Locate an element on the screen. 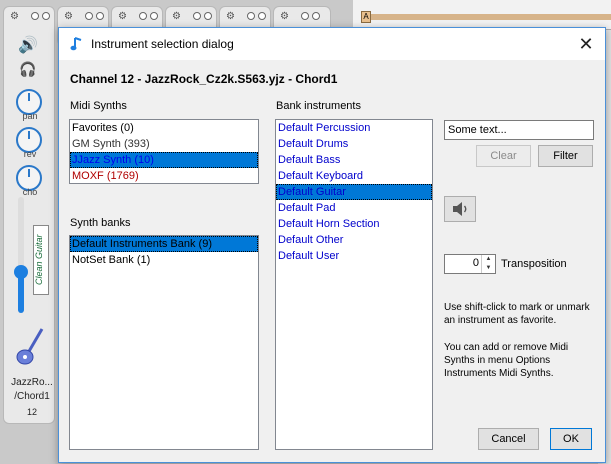 The width and height of the screenshot is (611, 464). instrument-item: Default Horn Section is located at coordinates (354, 224).